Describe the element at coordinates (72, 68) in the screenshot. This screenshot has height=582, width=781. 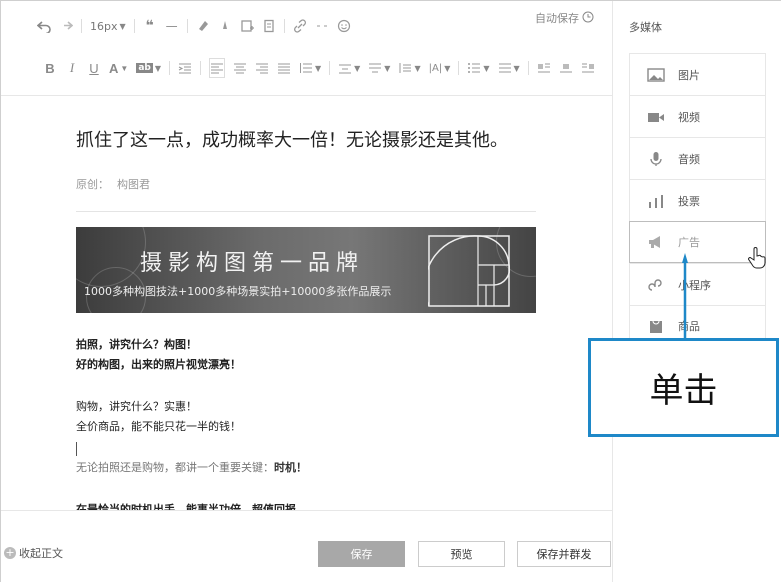
I see `italic-button: I` at that location.